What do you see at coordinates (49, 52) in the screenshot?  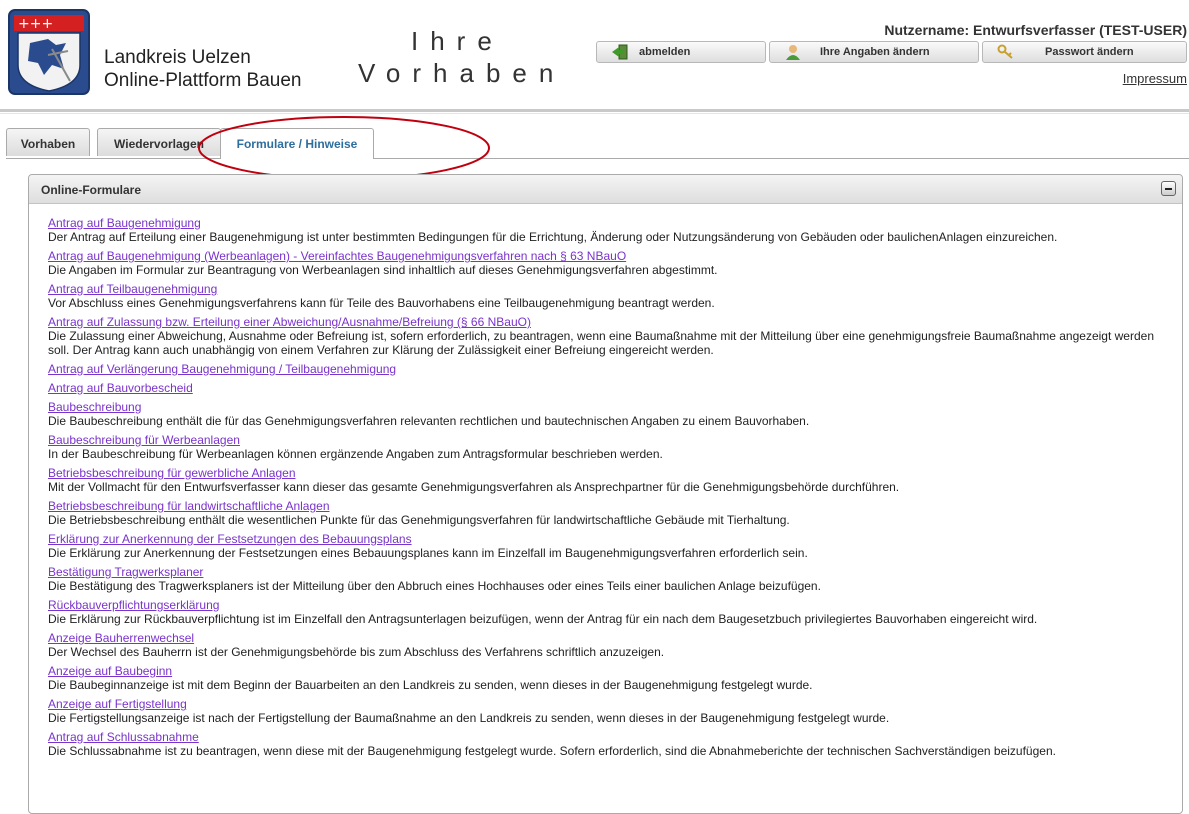 I see `coat-of-arms-logo: +++` at bounding box center [49, 52].